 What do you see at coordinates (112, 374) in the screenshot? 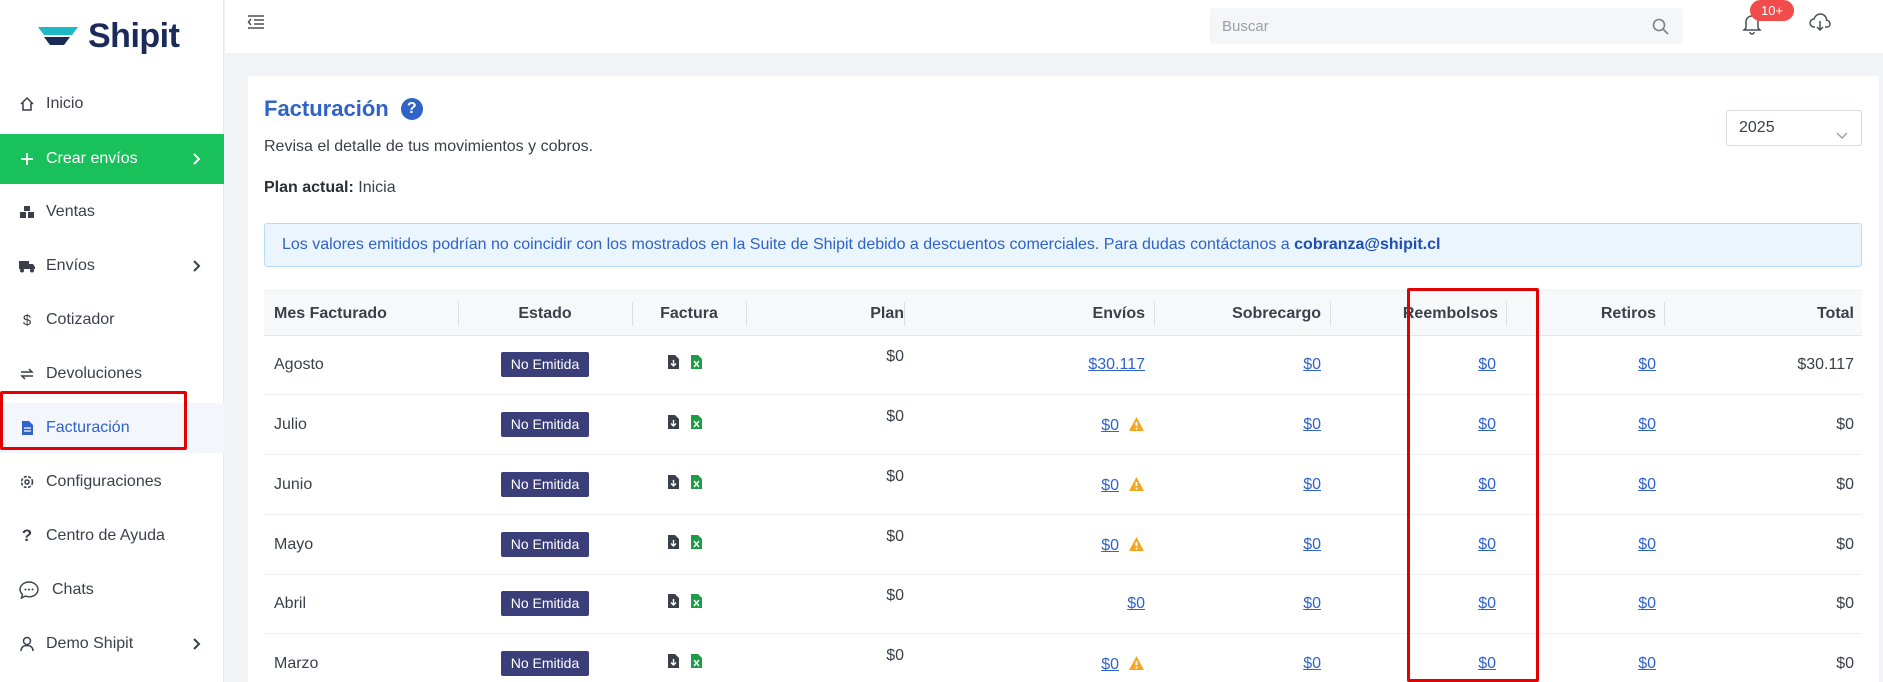
I see `sidebar-item-devoluciones: Devoluciones` at bounding box center [112, 374].